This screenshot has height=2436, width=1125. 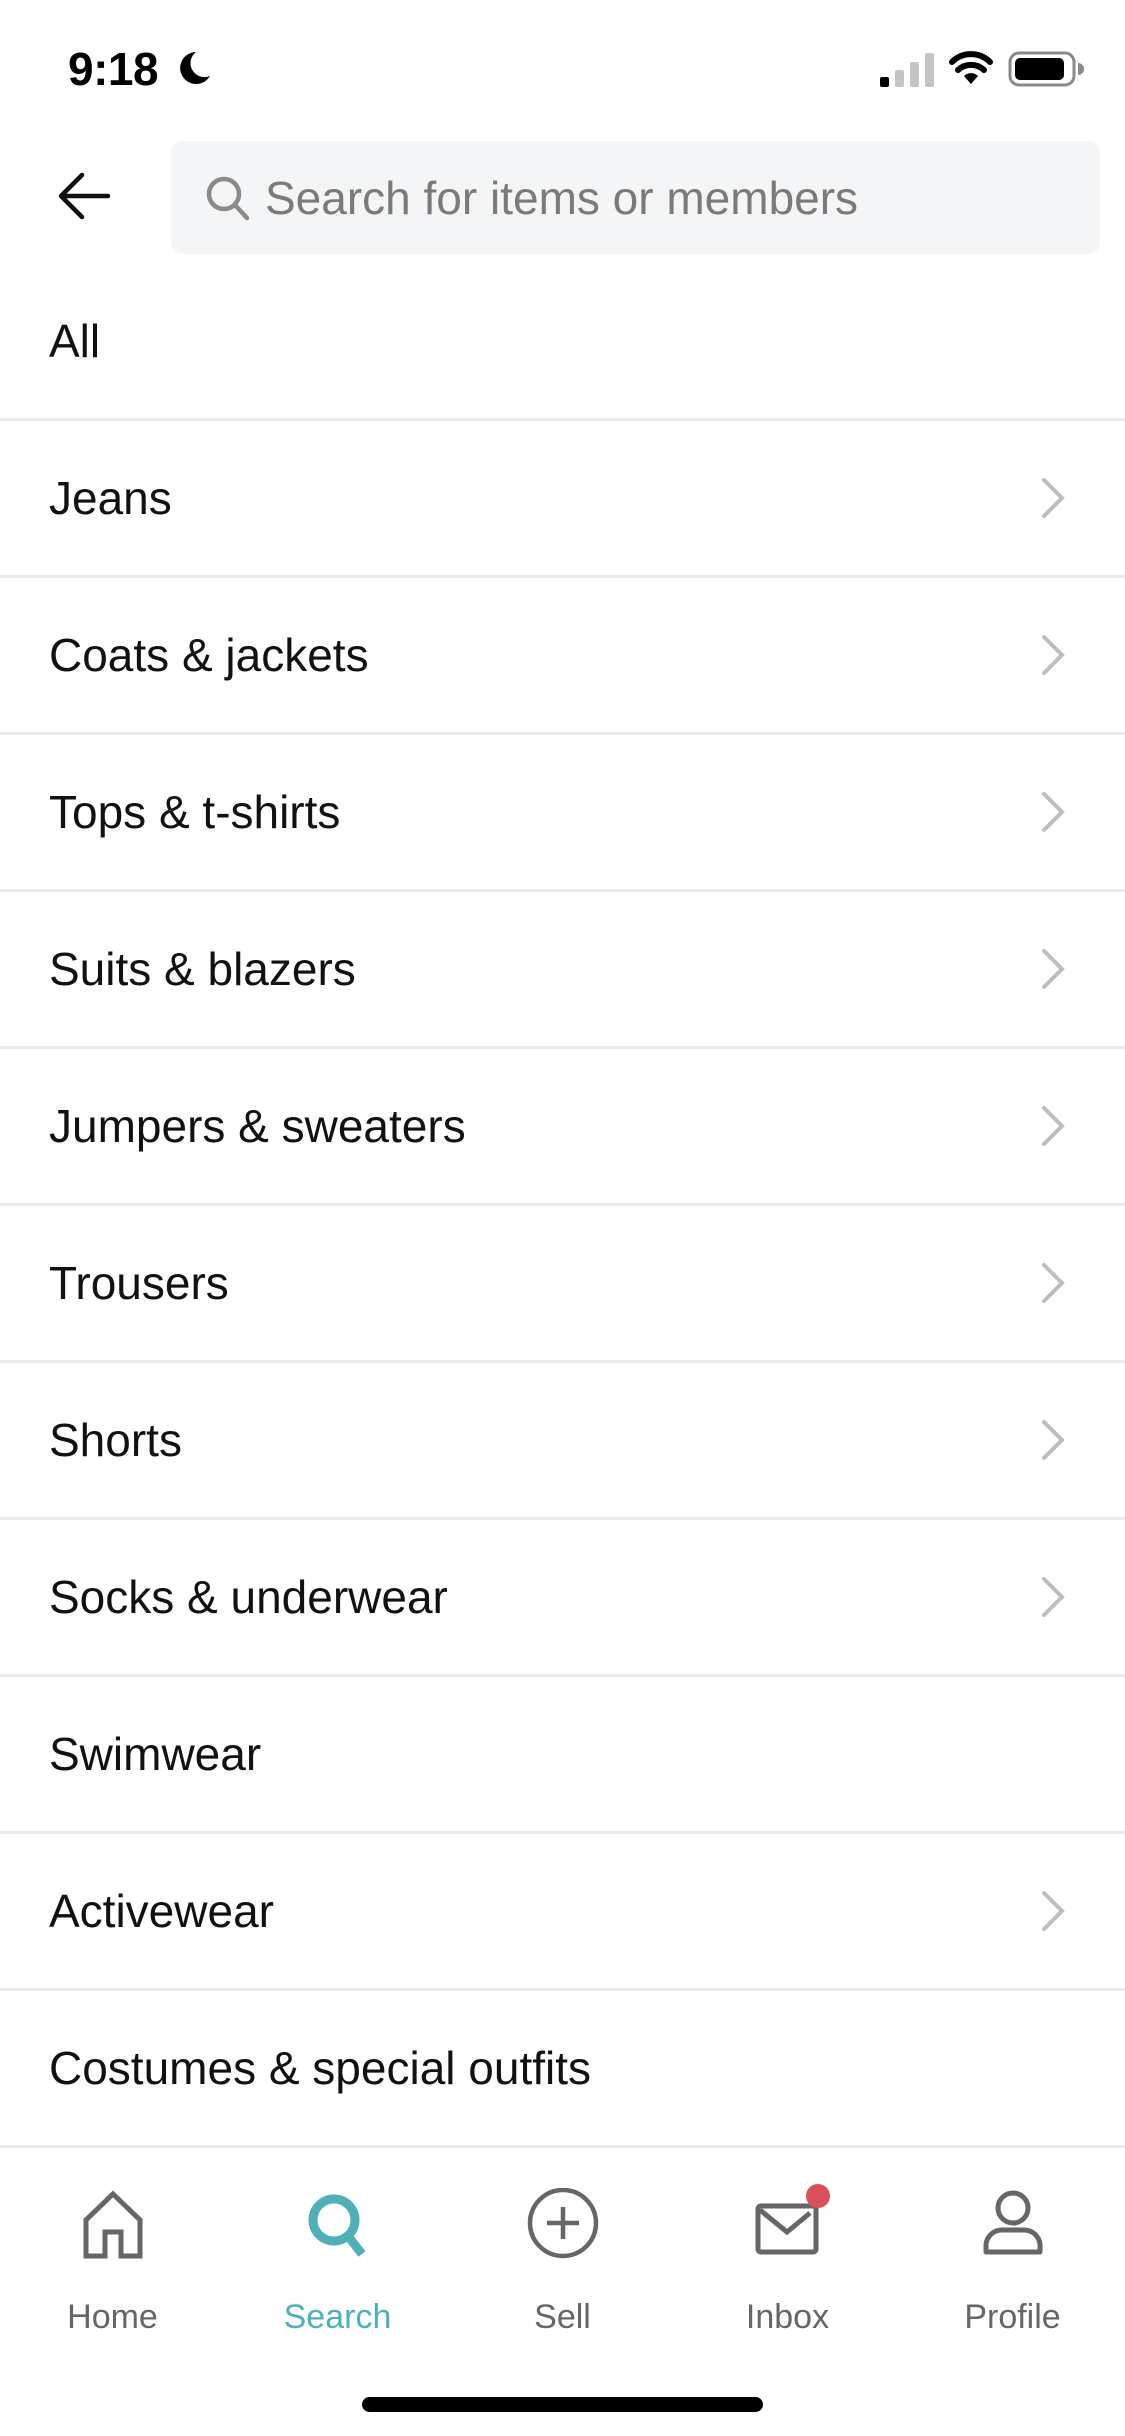 What do you see at coordinates (195, 812) in the screenshot?
I see `category-label: Tops & t-shirts` at bounding box center [195, 812].